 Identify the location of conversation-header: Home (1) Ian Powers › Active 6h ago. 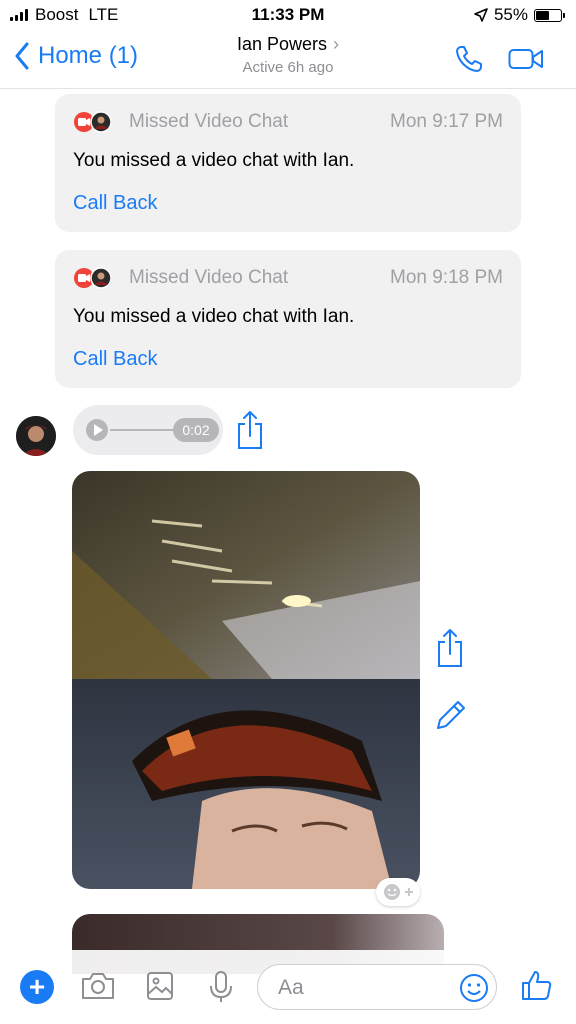
(288, 59).